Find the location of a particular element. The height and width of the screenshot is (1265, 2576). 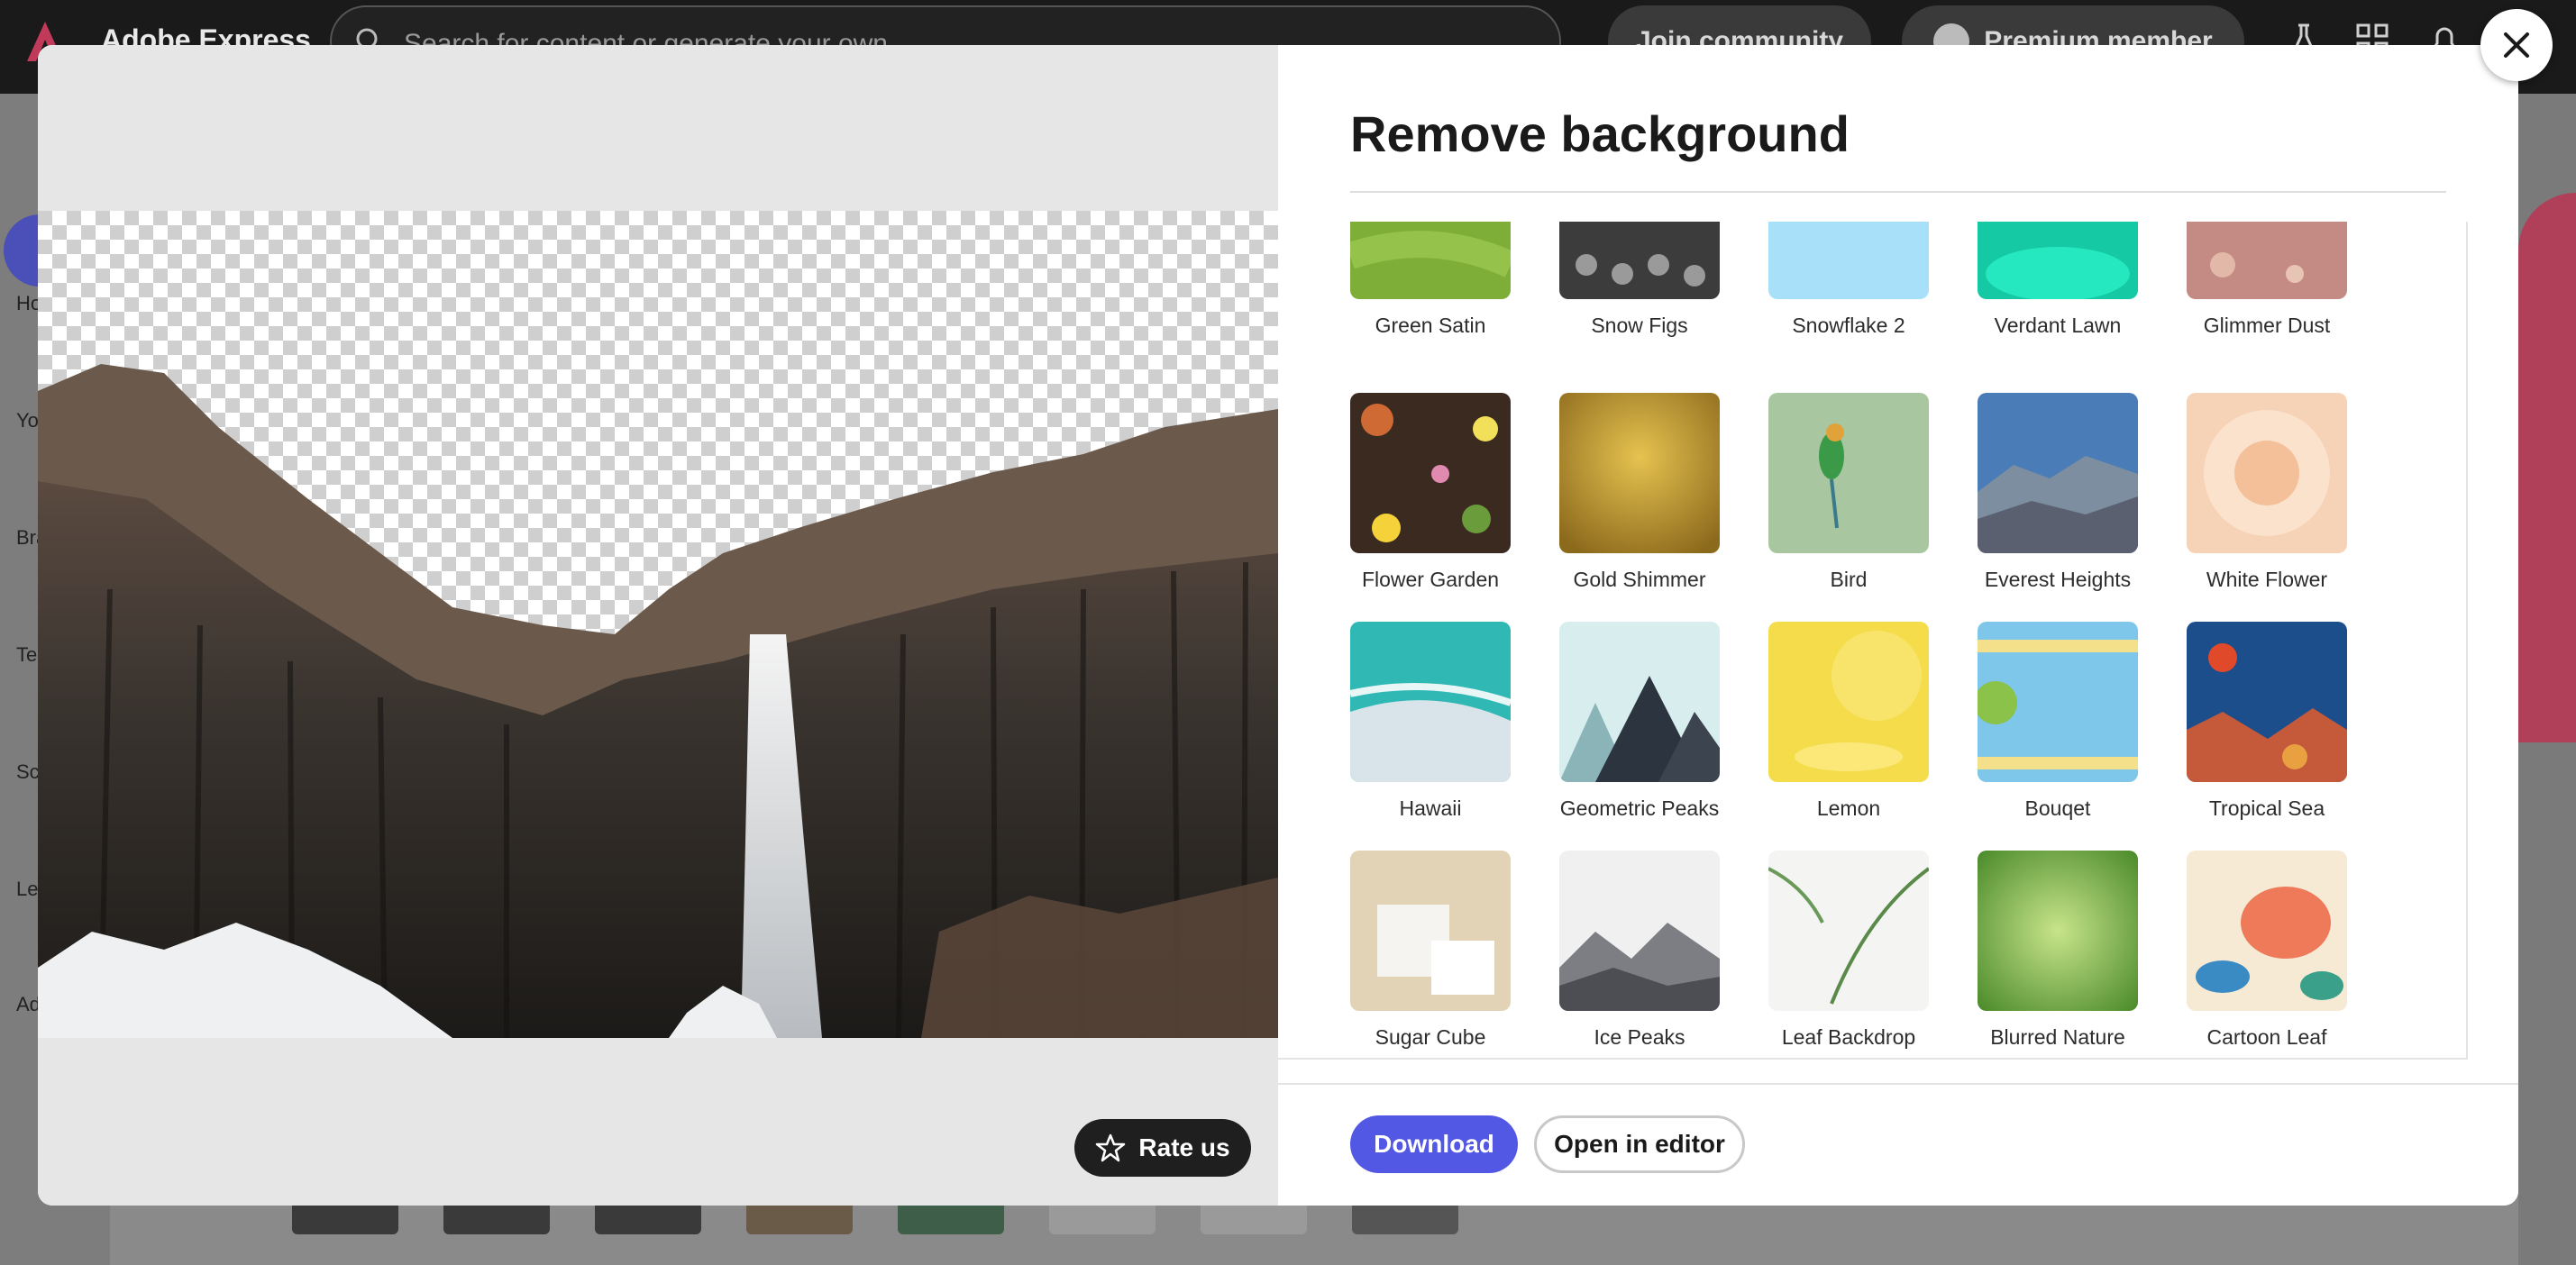

tile-label: Gold Shimmer is located at coordinates (1639, 579).